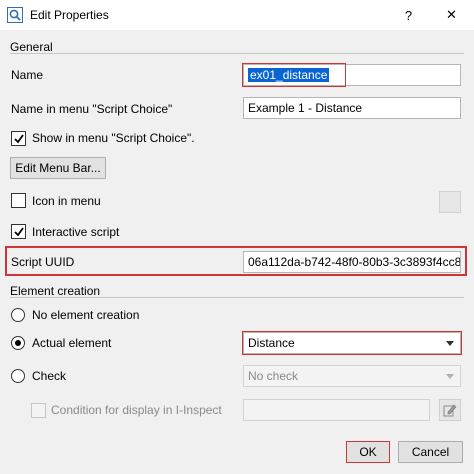 The image size is (474, 474). What do you see at coordinates (113, 138) in the screenshot?
I see `show-in-menu-label: Show in menu "Script Choice".` at bounding box center [113, 138].